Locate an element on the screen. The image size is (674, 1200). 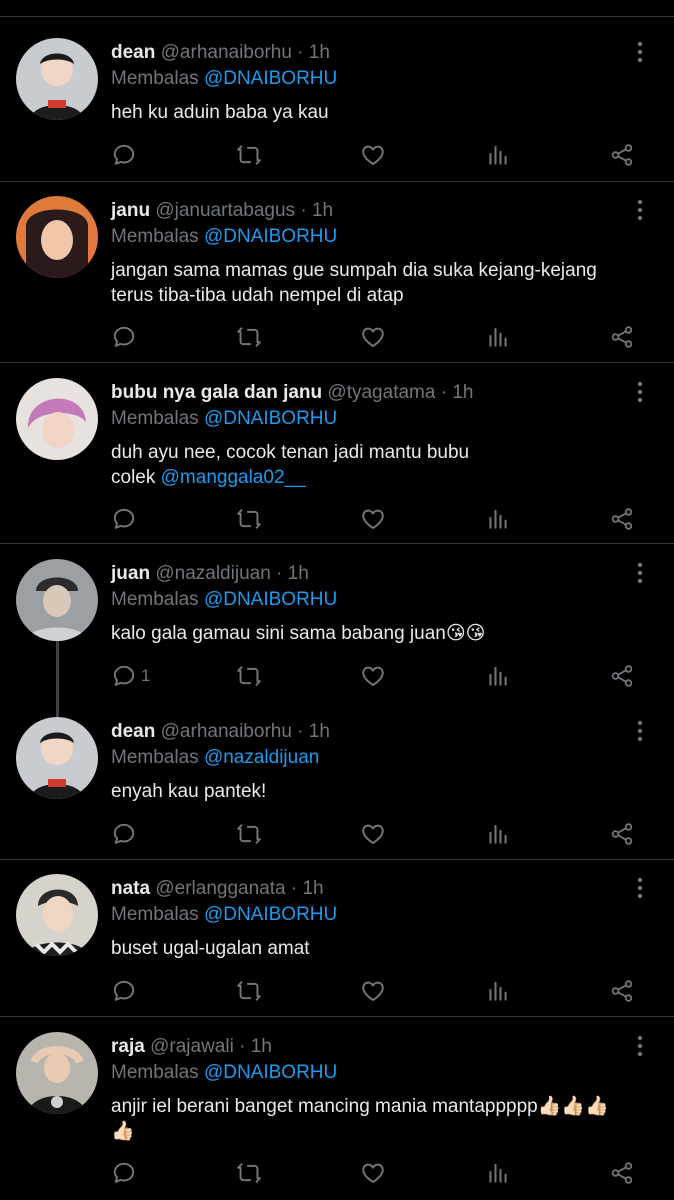
display-name: bubu nya gala dan janu is located at coordinates (216, 392).